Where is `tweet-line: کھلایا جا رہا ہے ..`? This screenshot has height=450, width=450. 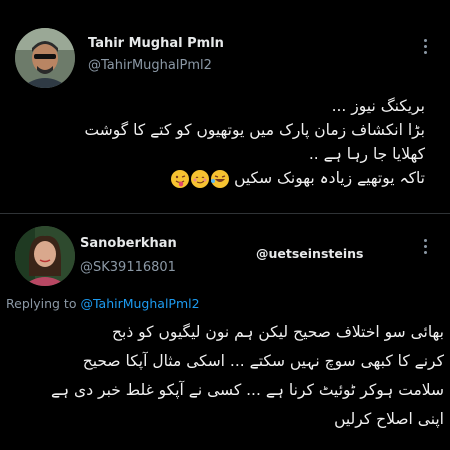 tweet-line: کھلایا جا رہا ہے .. is located at coordinates (366, 154).